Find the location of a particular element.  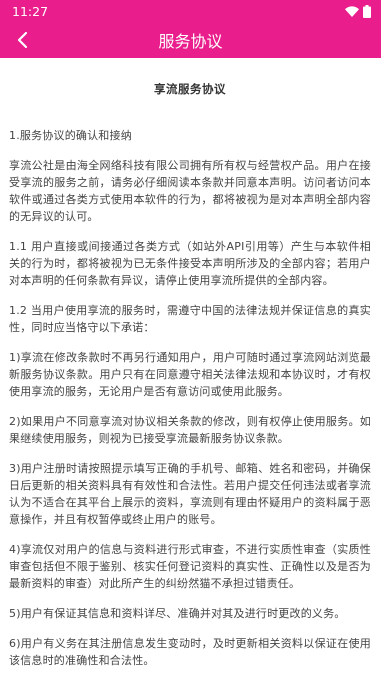

battery-icon is located at coordinates (367, 11).